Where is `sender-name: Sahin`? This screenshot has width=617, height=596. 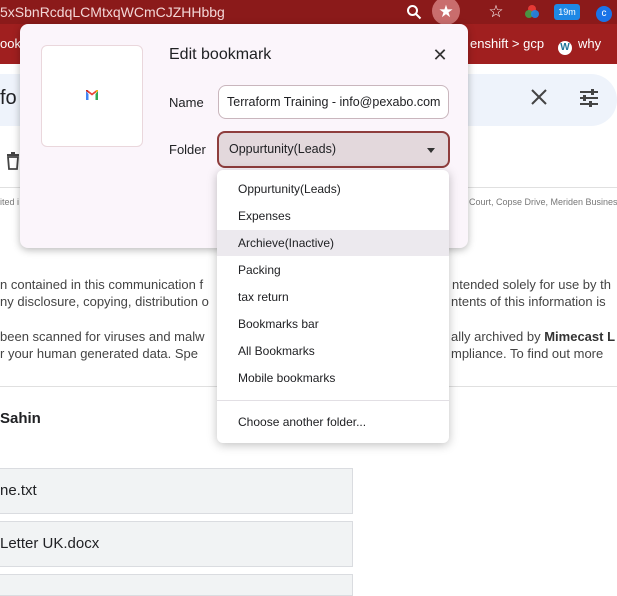 sender-name: Sahin is located at coordinates (20, 418).